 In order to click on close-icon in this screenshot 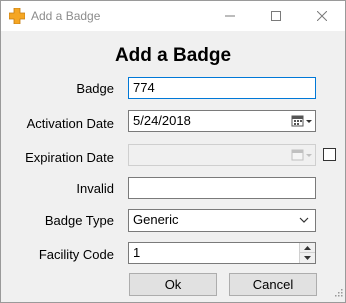, I will do `click(322, 16)`.